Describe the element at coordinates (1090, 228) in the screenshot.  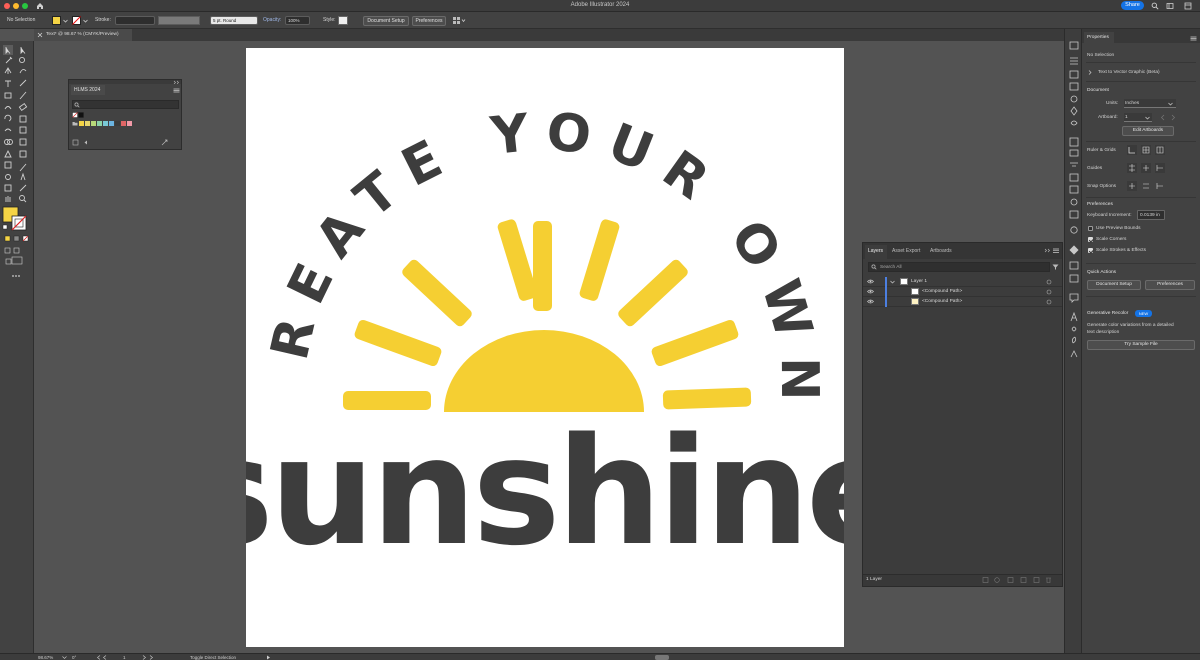
I see `use-preview-bounds-checkbox` at that location.